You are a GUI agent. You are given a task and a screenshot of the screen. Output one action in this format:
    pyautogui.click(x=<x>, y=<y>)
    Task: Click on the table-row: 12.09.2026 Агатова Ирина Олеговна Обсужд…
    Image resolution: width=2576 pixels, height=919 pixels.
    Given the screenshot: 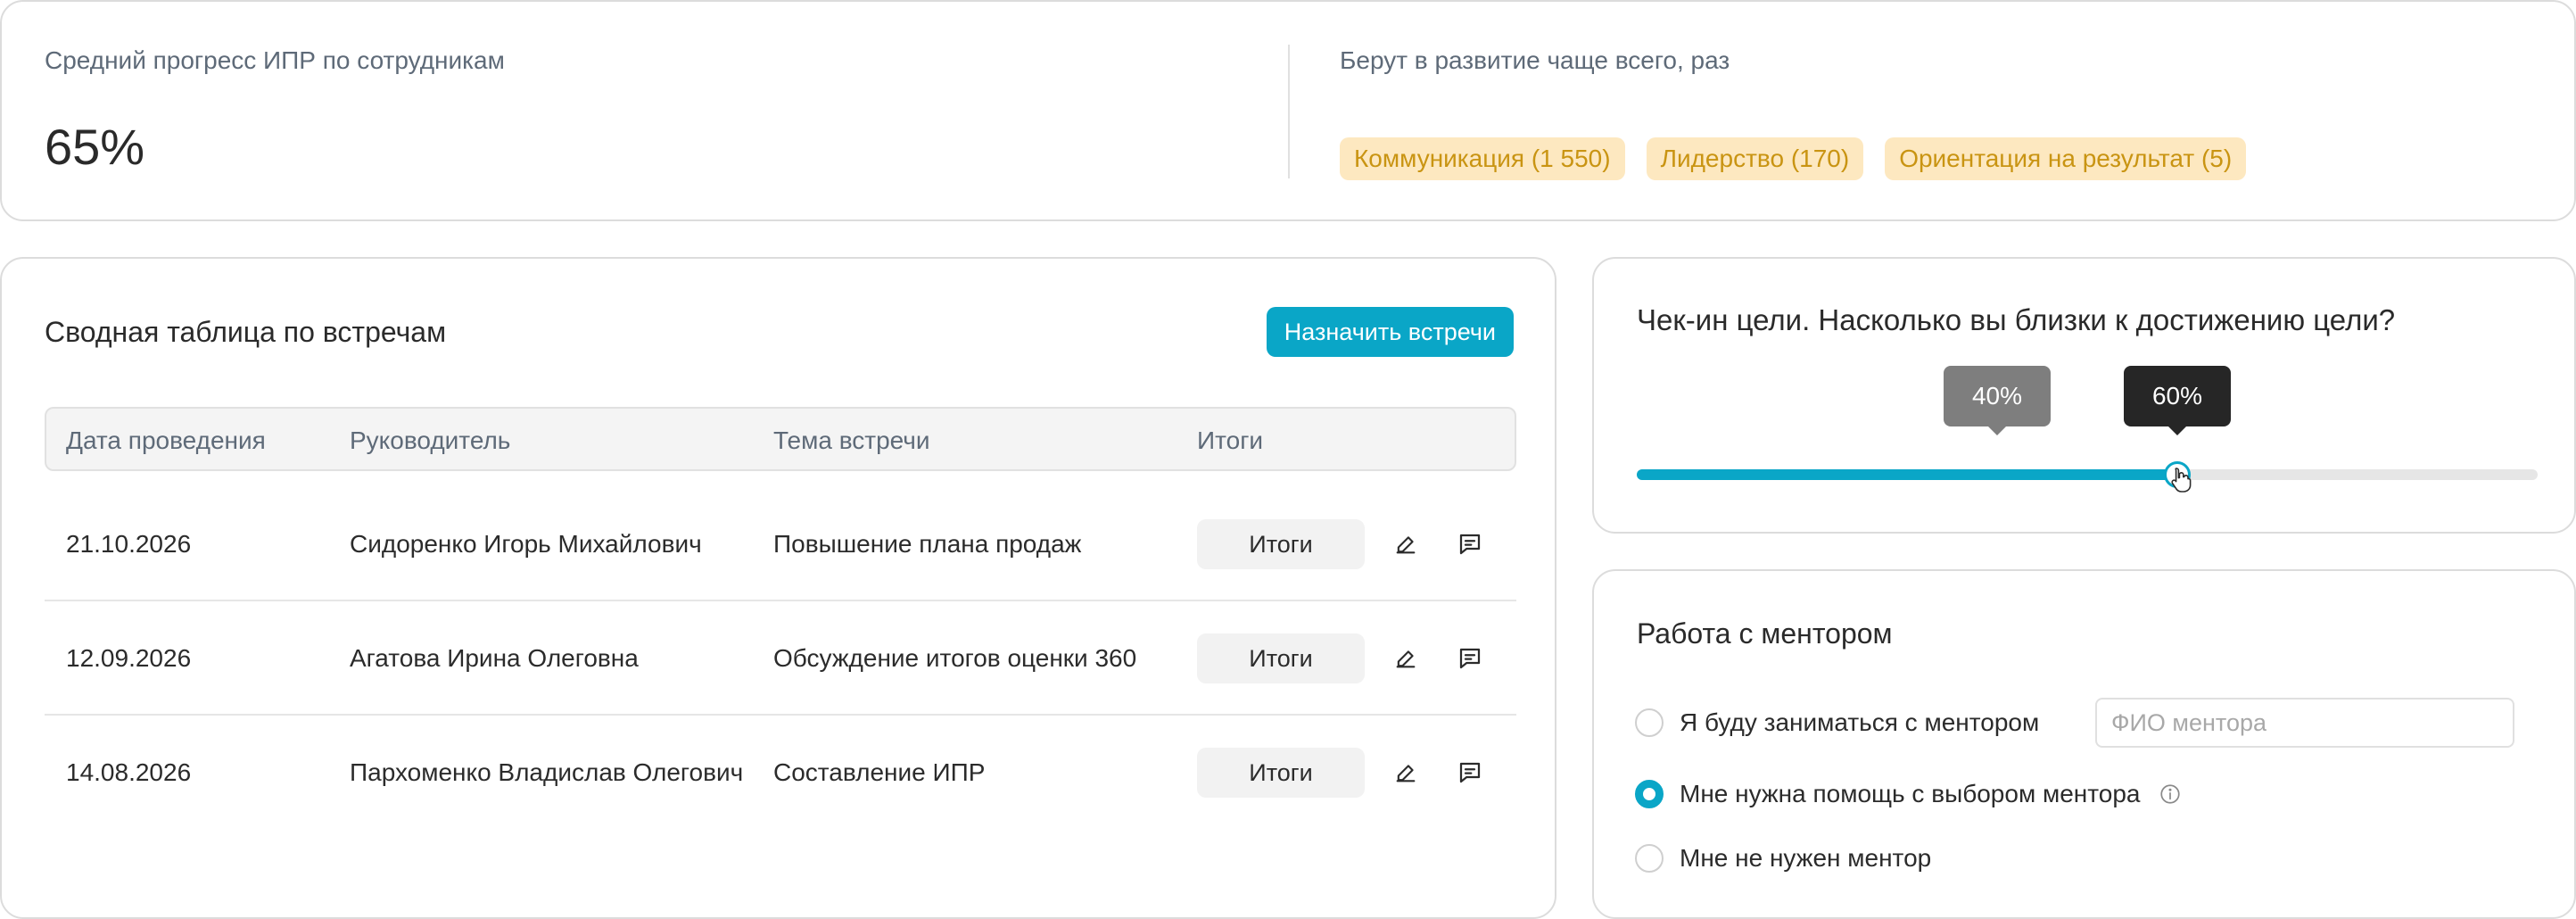 What is the action you would take?
    pyautogui.click(x=781, y=658)
    